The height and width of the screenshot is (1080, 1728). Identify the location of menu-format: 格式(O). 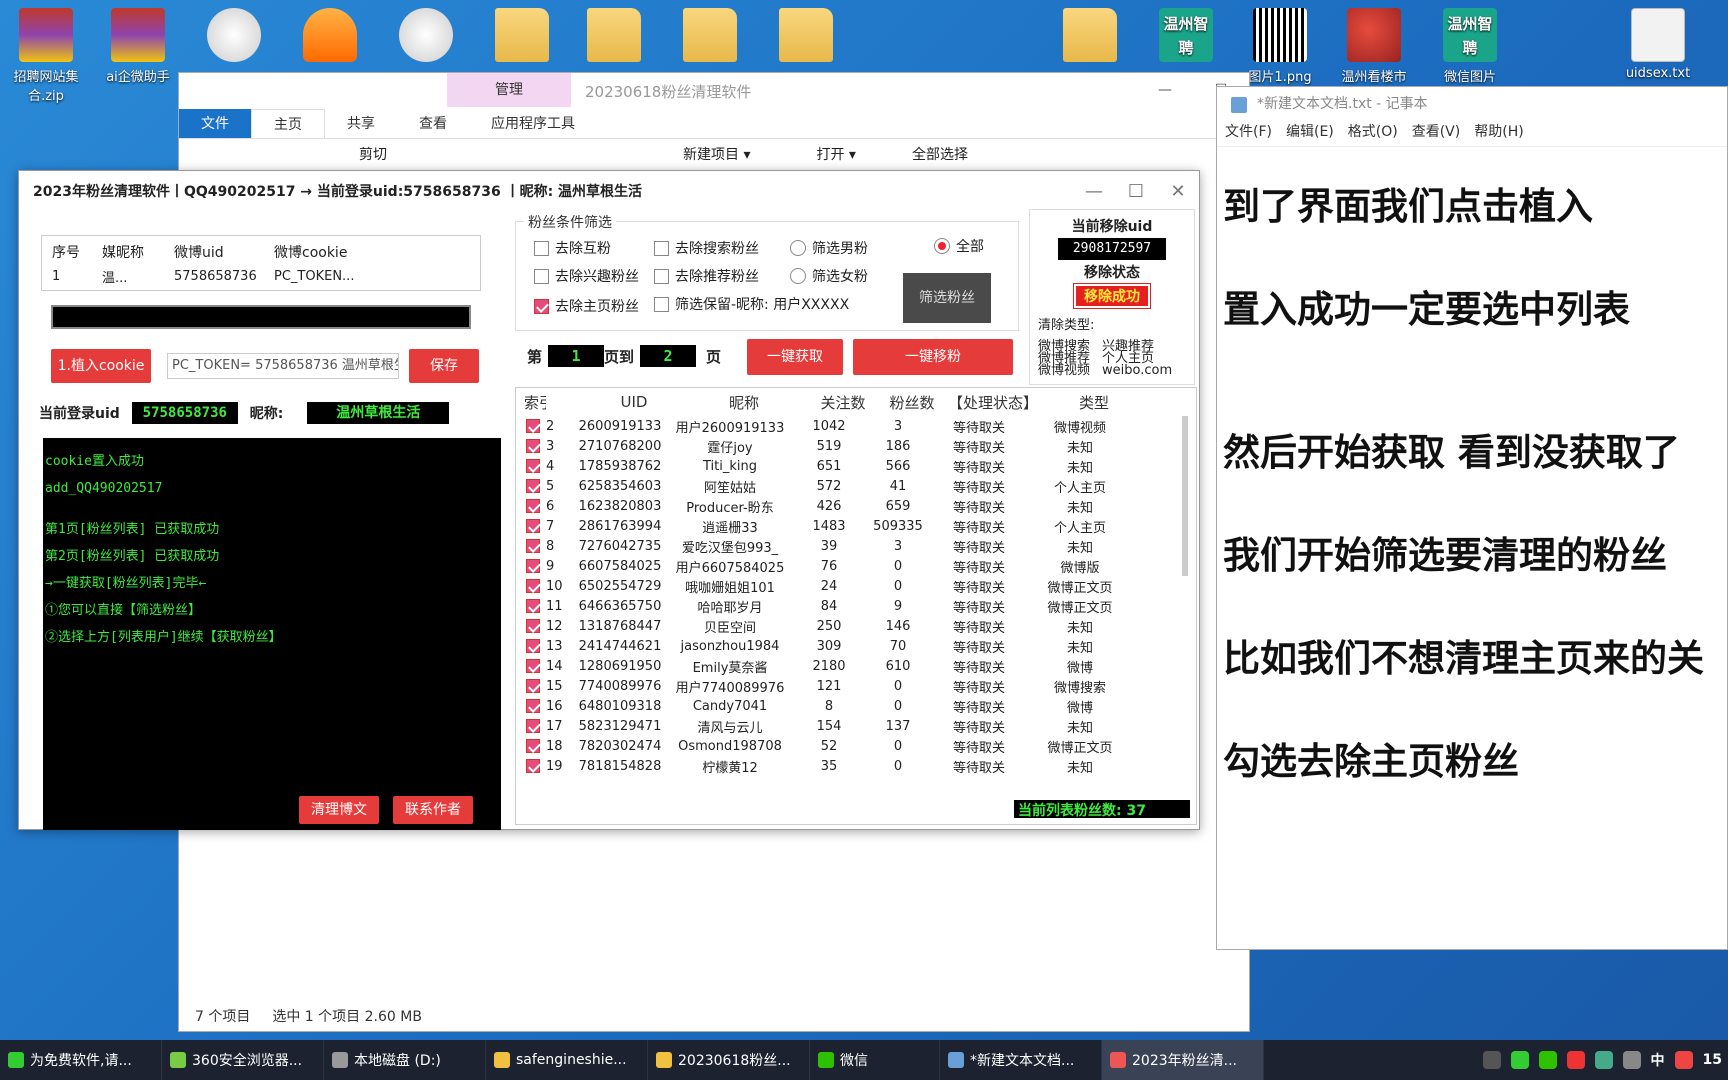
(1373, 133).